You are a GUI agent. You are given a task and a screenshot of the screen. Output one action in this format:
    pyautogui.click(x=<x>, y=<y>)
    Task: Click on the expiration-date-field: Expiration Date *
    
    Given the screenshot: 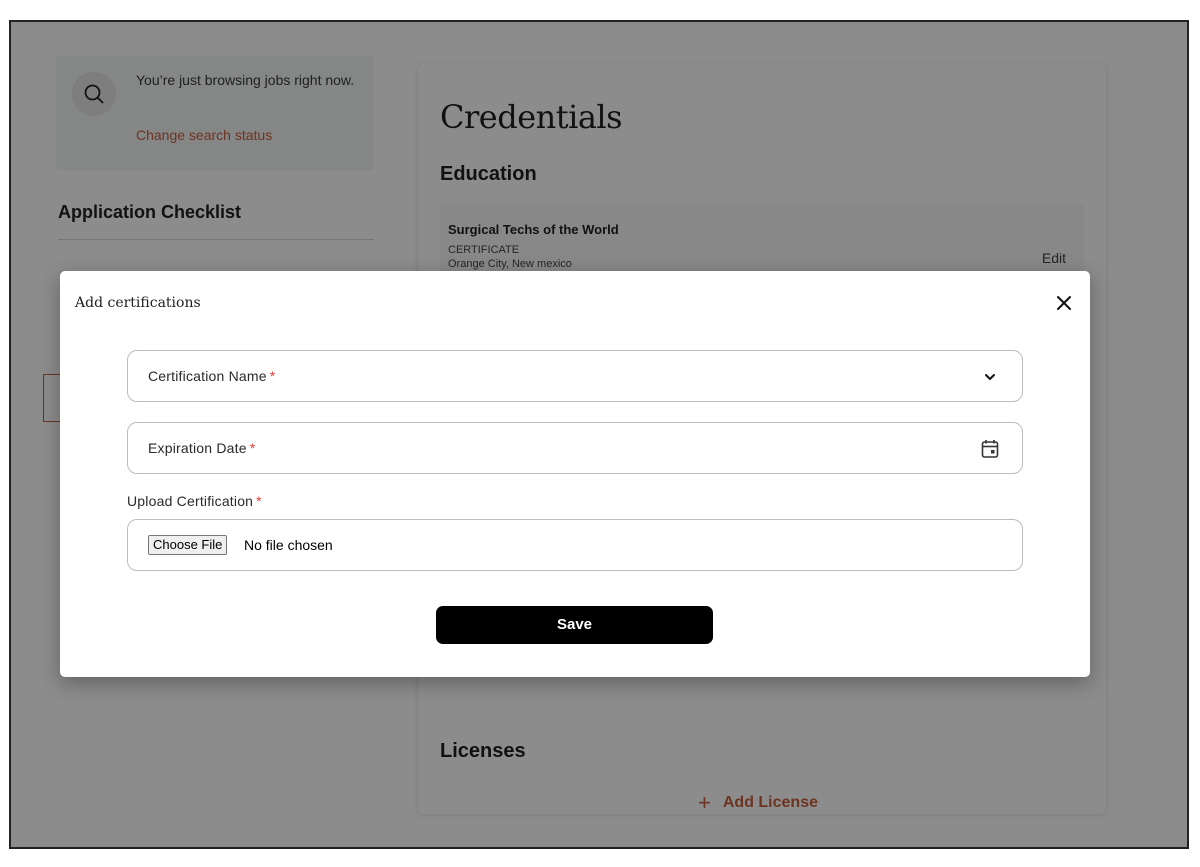 What is the action you would take?
    pyautogui.click(x=575, y=448)
    